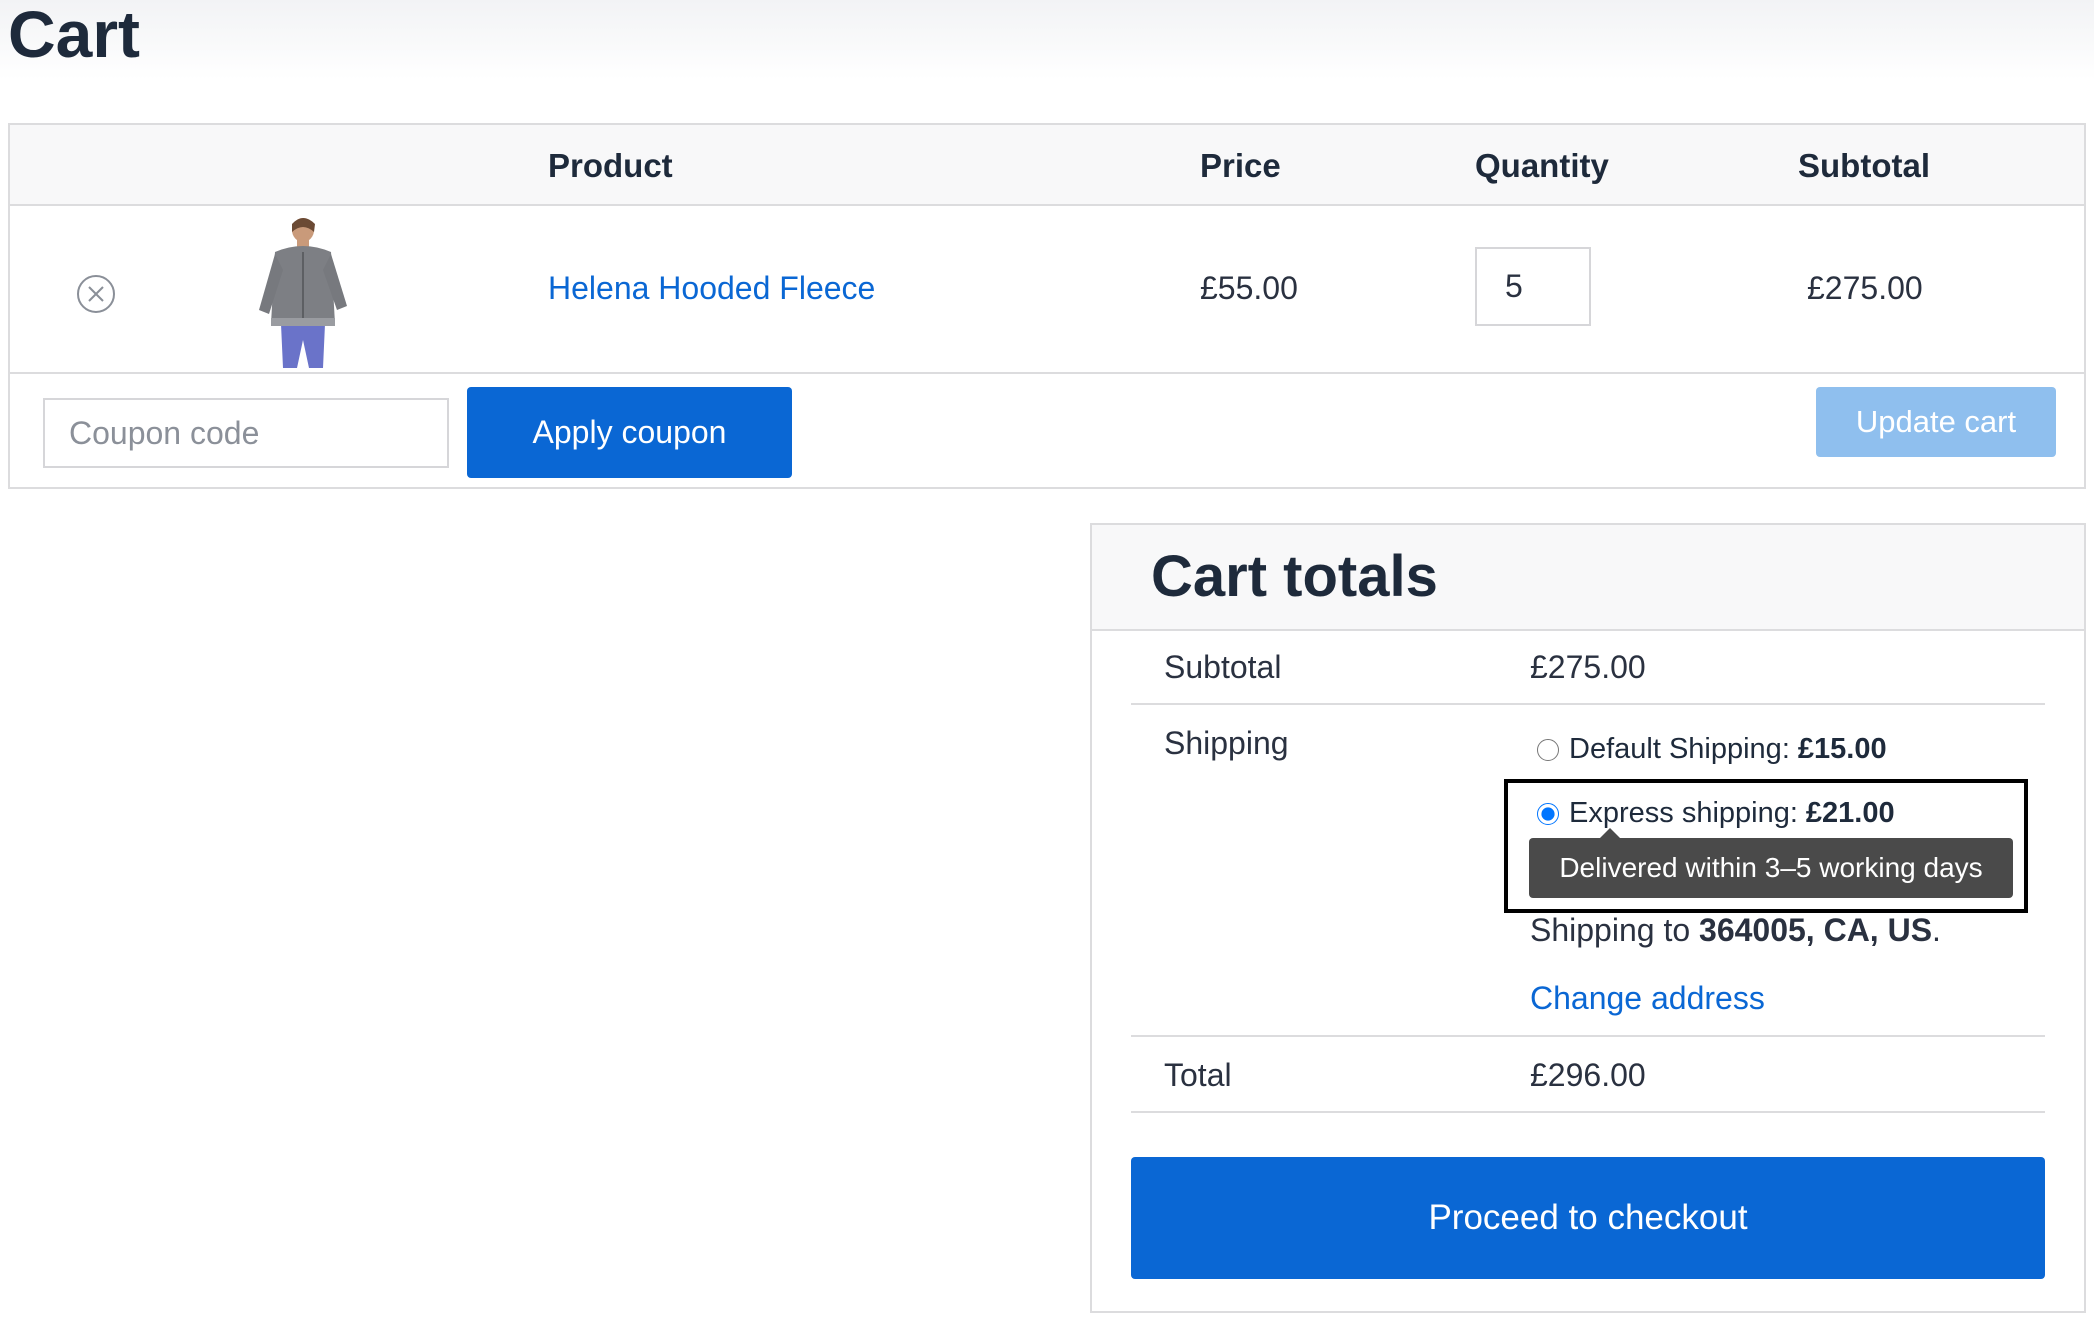 The width and height of the screenshot is (2094, 1320). I want to click on subtotal-value: £275.00, so click(1588, 667).